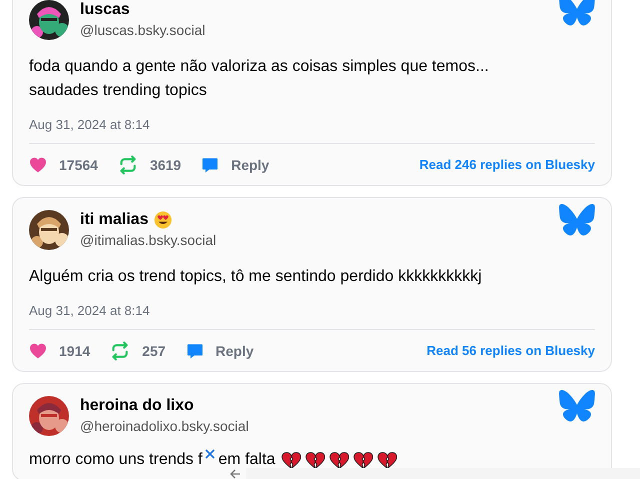  I want to click on like-count: 17564, so click(78, 165).